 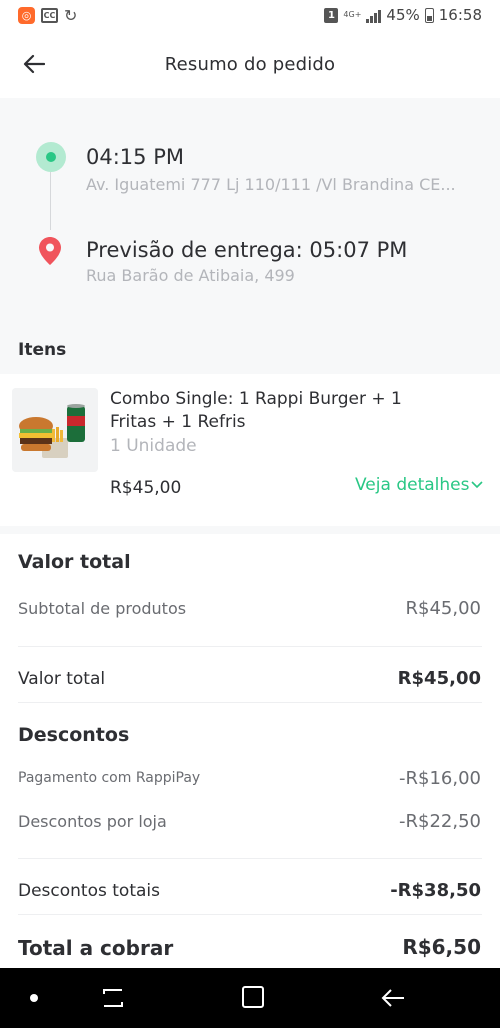 I want to click on location-pin-icon, so click(x=50, y=251).